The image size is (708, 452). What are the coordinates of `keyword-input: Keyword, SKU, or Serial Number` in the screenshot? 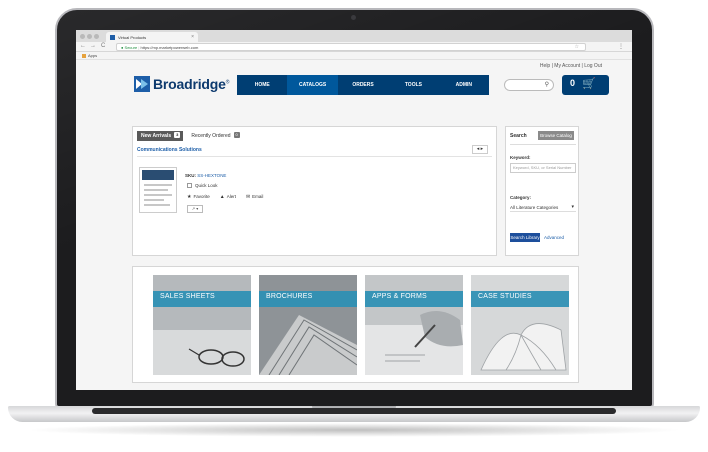 It's located at (543, 168).